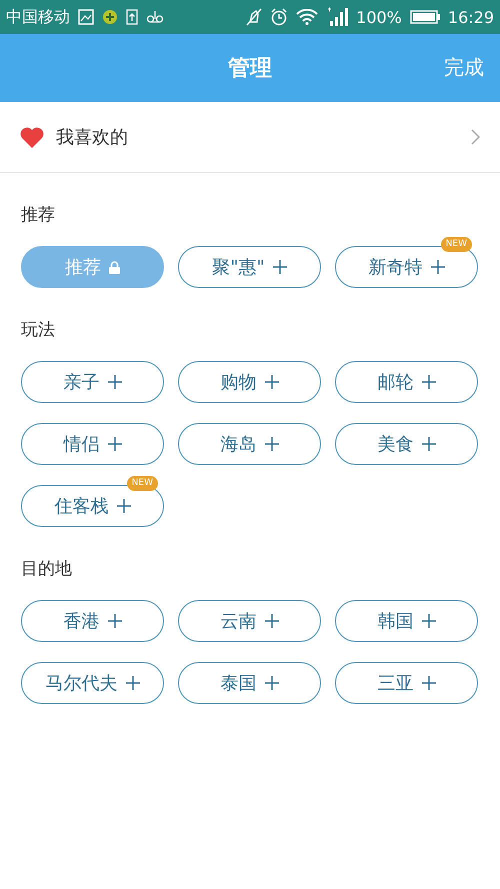 The width and height of the screenshot is (500, 889). Describe the element at coordinates (279, 17) in the screenshot. I see `alarm-icon` at that location.